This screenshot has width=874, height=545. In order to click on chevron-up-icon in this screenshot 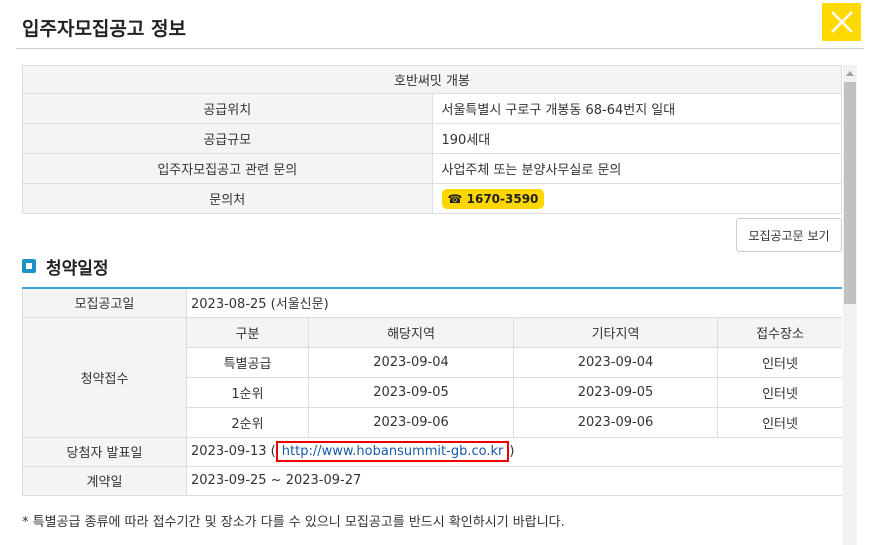, I will do `click(850, 73)`.